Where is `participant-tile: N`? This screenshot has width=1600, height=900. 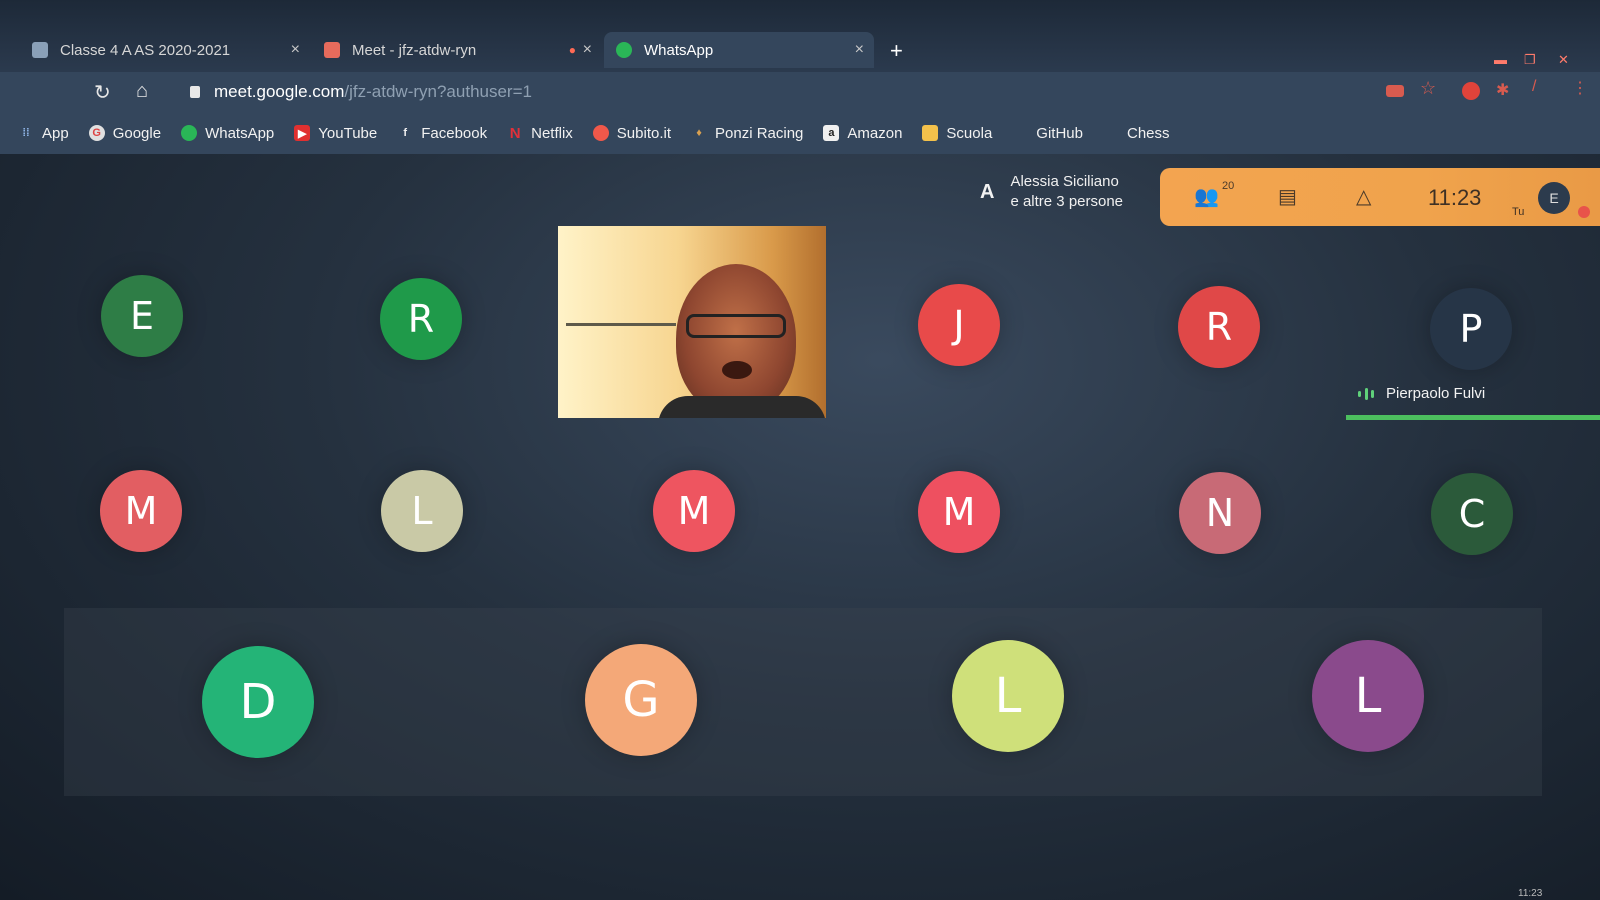
participant-tile: N is located at coordinates (1220, 513).